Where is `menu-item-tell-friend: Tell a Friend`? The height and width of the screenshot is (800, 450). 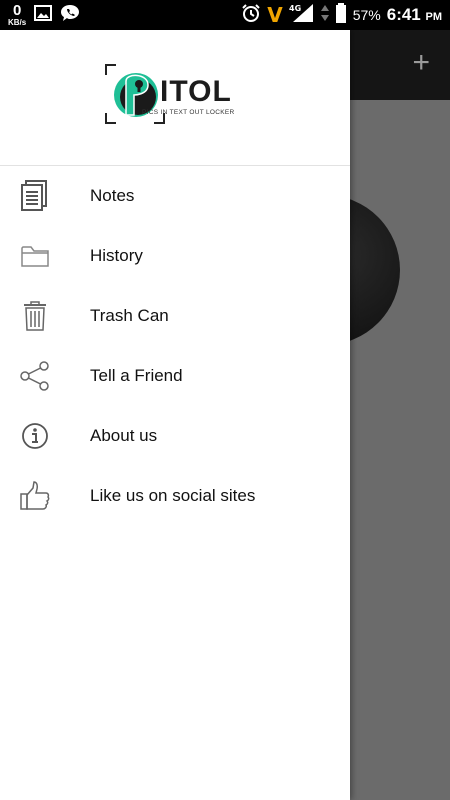
menu-item-tell-friend: Tell a Friend is located at coordinates (175, 376).